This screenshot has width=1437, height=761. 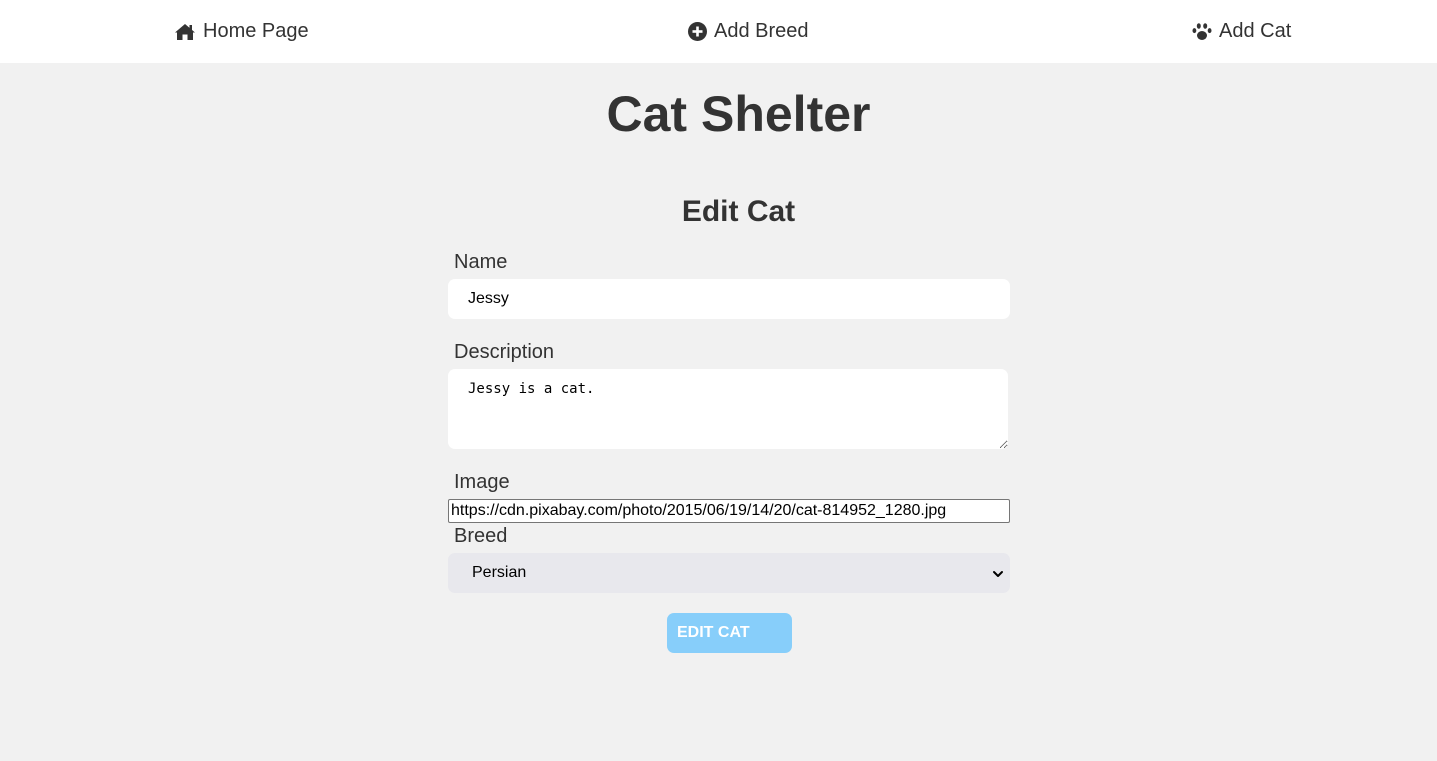 What do you see at coordinates (729, 633) in the screenshot?
I see `edit-cat-button: EDIT CAT` at bounding box center [729, 633].